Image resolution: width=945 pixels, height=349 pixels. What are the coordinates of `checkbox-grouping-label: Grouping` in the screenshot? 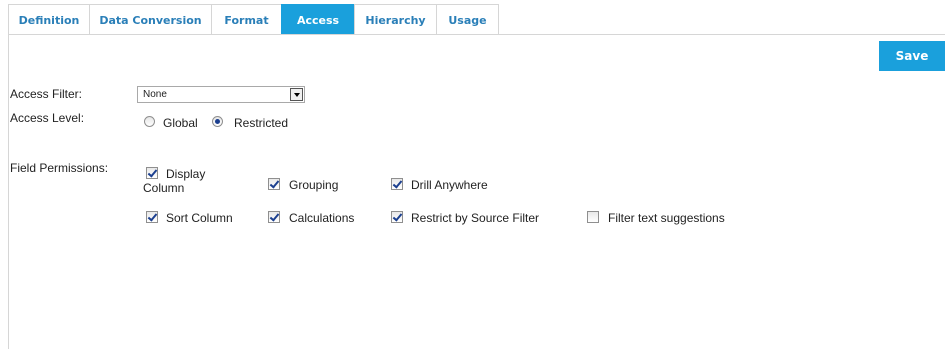 It's located at (314, 185).